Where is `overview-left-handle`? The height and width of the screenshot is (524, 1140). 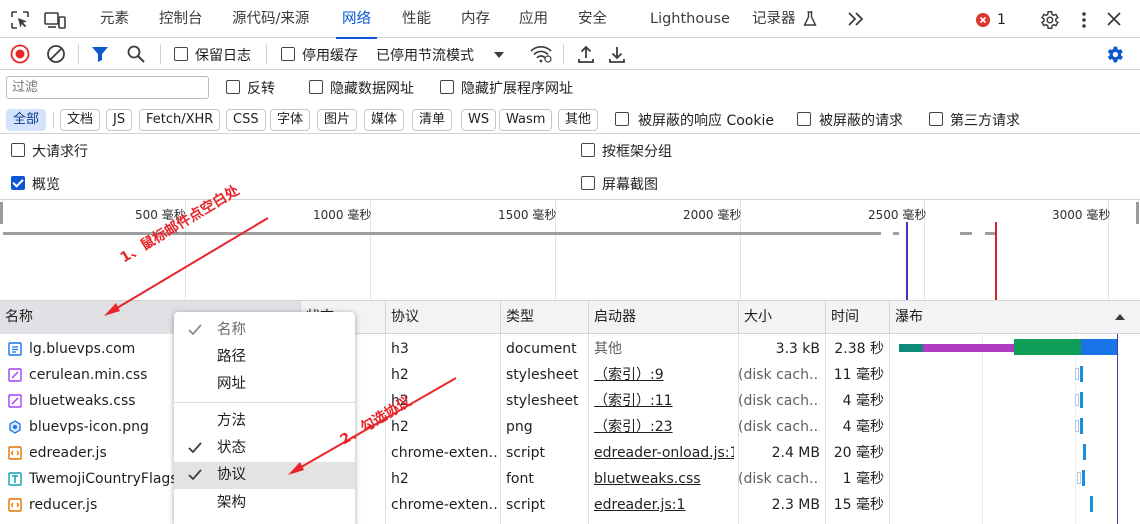
overview-left-handle is located at coordinates (1, 213).